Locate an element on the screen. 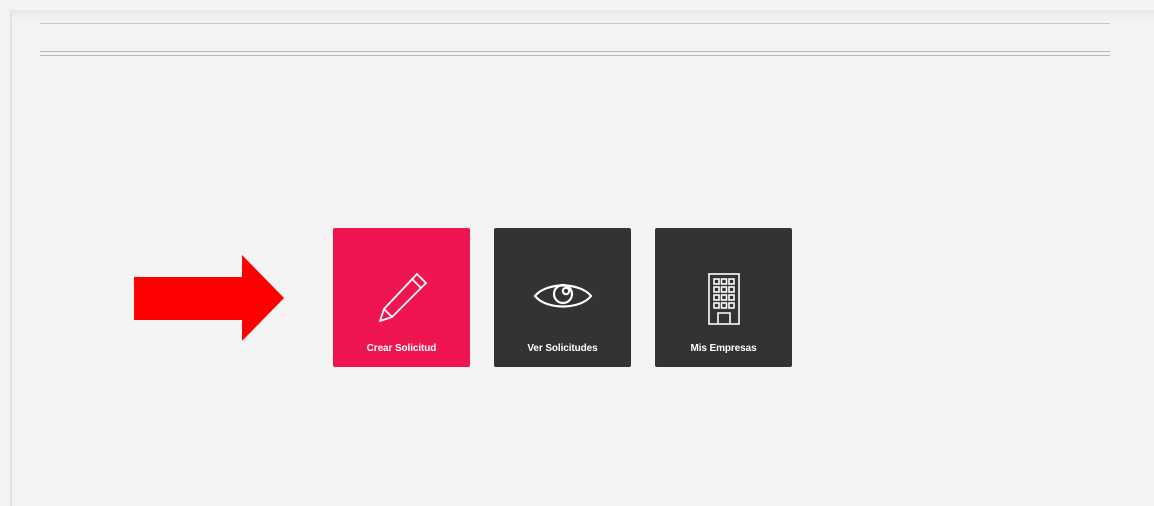 The width and height of the screenshot is (1154, 506). top-shade is located at coordinates (583, 16).